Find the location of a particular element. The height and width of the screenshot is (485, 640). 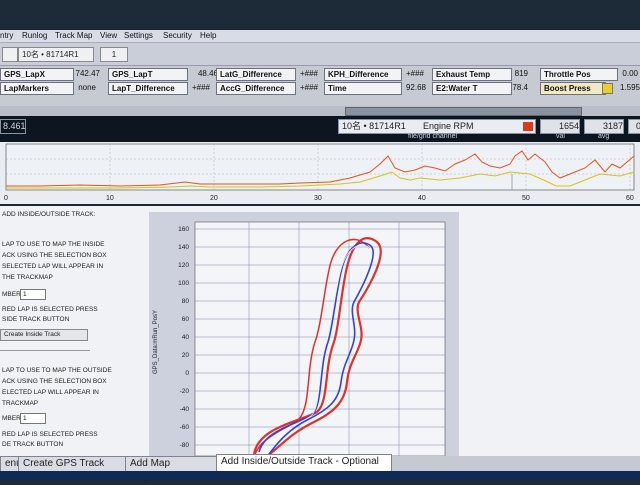

time-trace-plot: 0 10 20 30 40 50 60 is located at coordinates (320, 173).